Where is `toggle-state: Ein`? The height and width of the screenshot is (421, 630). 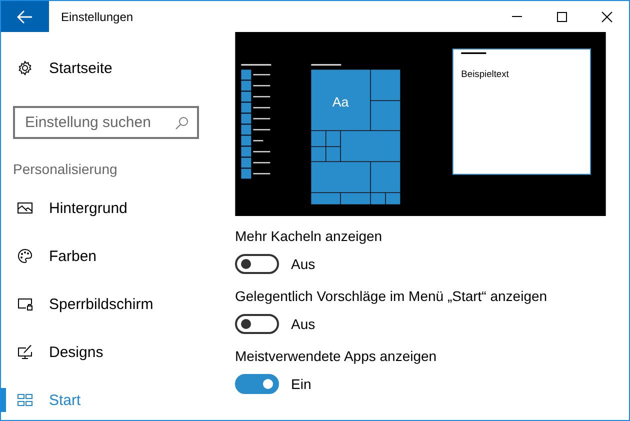
toggle-state: Ein is located at coordinates (301, 384).